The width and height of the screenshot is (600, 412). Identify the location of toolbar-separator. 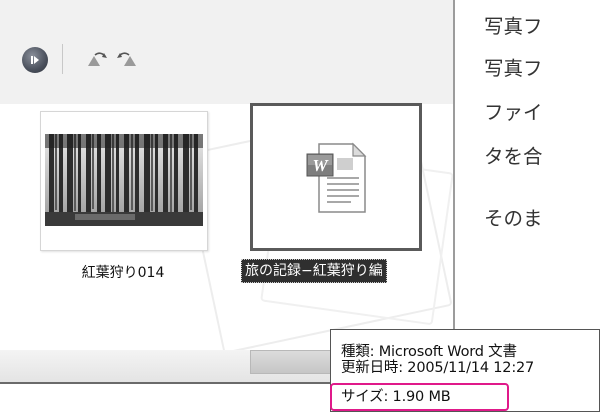
(62, 59).